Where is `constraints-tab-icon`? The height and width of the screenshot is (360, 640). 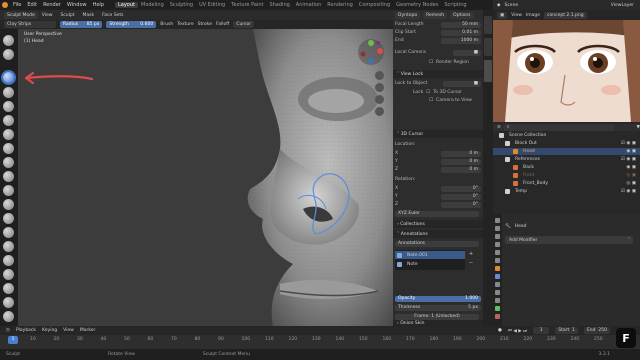 constraints-tab-icon is located at coordinates (497, 300).